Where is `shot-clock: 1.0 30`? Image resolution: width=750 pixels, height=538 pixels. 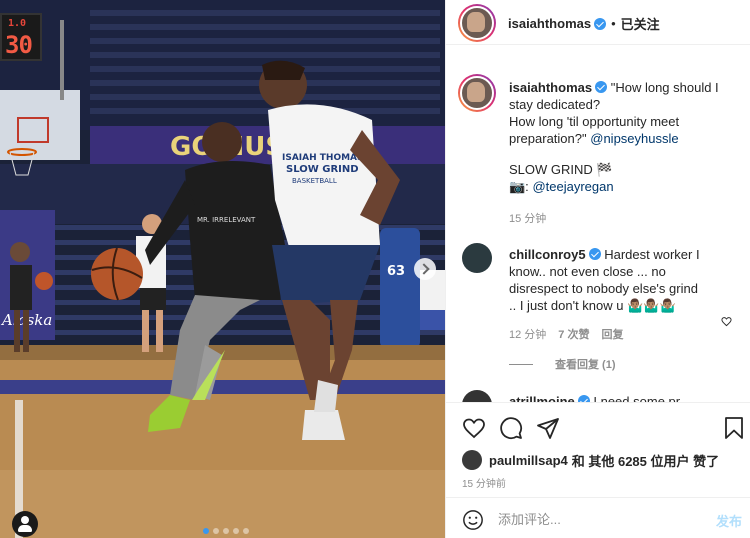
shot-clock: 1.0 30 is located at coordinates (21, 37).